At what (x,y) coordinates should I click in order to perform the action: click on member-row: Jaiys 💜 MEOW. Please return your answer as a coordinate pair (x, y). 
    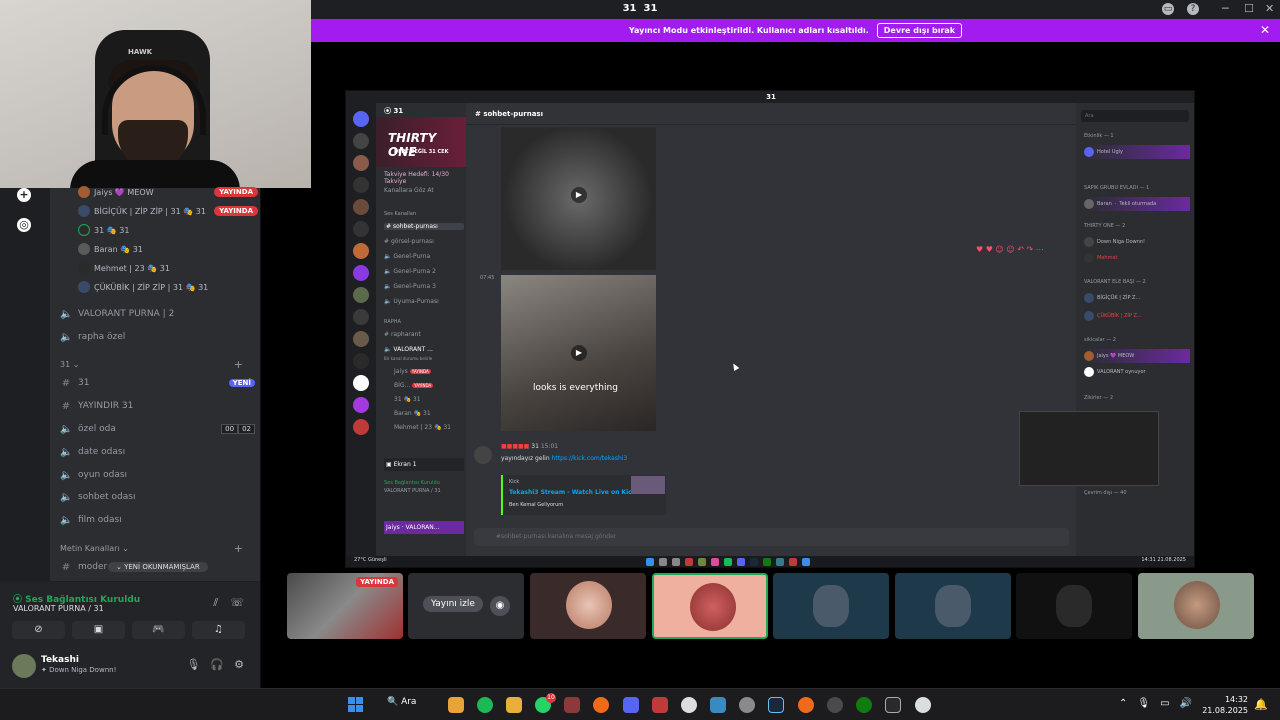
    Looking at the image, I should click on (1137, 356).